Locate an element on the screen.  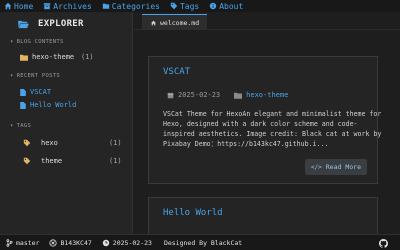
status-credit: Designed By BlackCat is located at coordinates (203, 243).